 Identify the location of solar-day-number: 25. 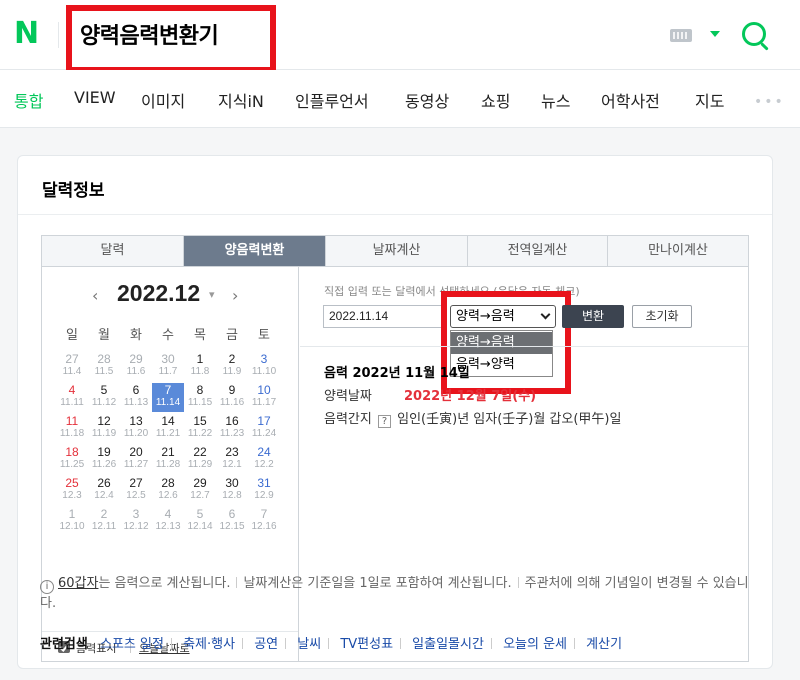
(72, 483).